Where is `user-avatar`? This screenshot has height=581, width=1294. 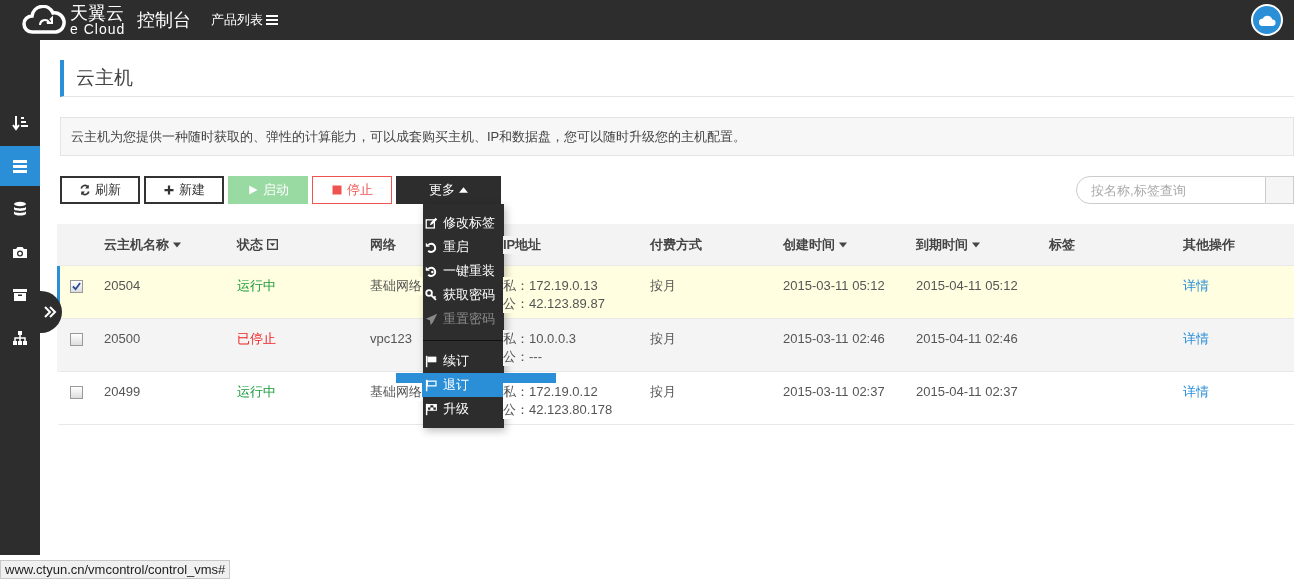
user-avatar is located at coordinates (1267, 20).